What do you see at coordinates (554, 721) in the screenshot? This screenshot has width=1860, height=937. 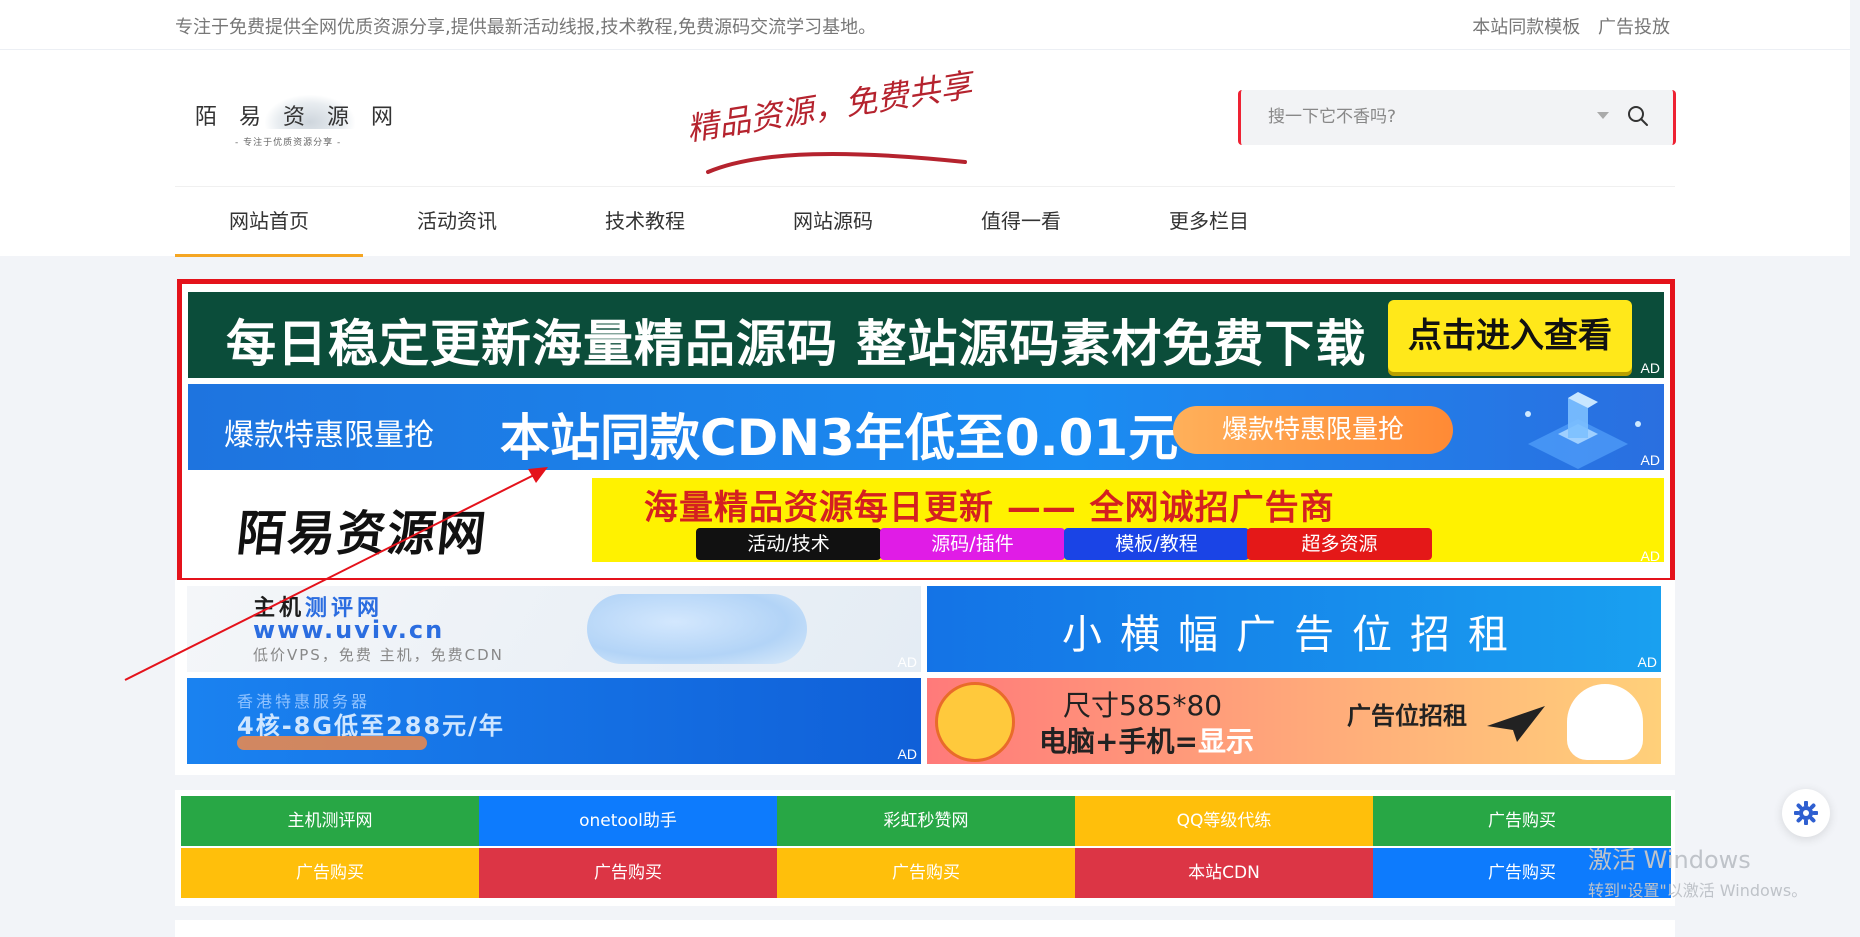 I see `ad-hk-server: 香港特惠服务器 4核-8G低至288元/年 AD` at bounding box center [554, 721].